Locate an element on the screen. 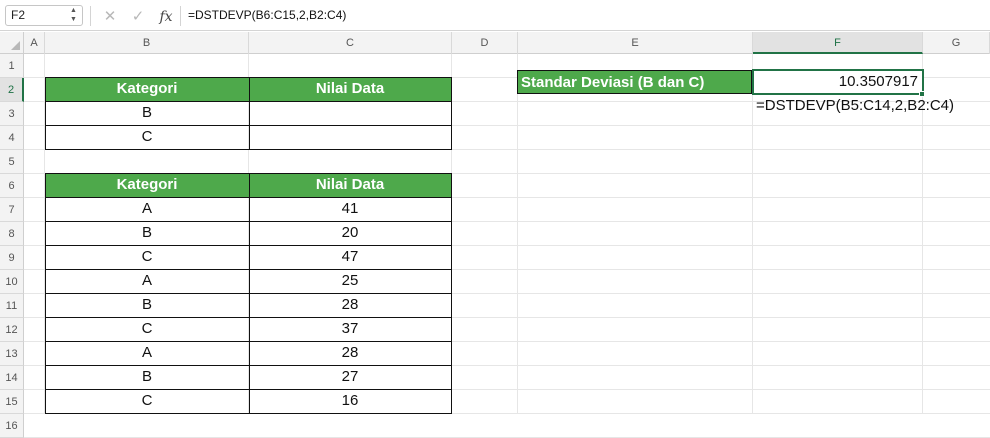 This screenshot has width=990, height=438. enter-icon: ✓ is located at coordinates (138, 16).